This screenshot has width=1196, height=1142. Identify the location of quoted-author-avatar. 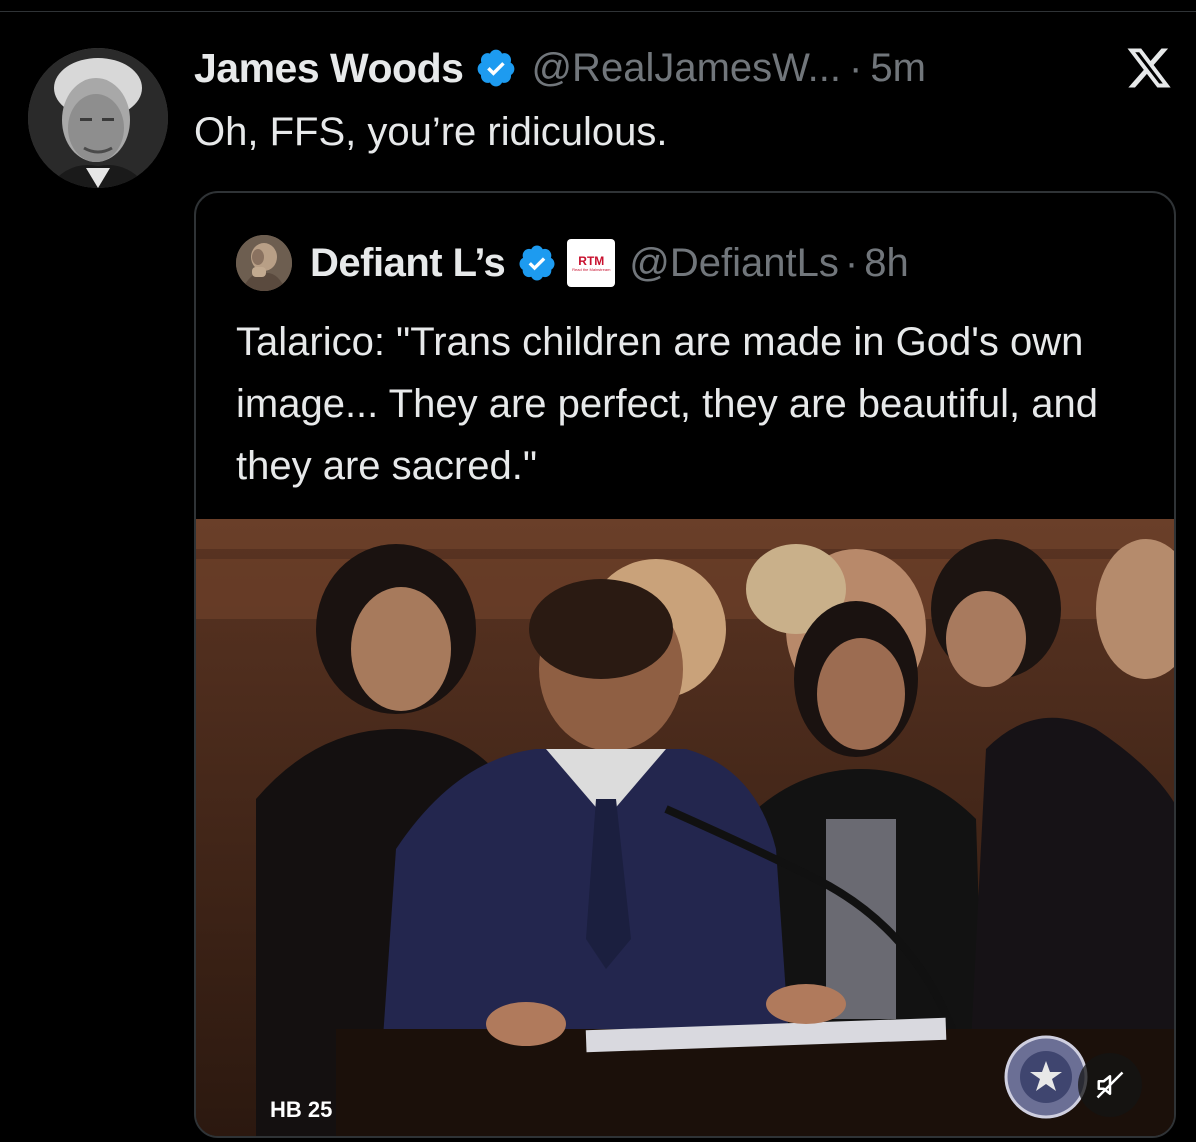
(264, 263).